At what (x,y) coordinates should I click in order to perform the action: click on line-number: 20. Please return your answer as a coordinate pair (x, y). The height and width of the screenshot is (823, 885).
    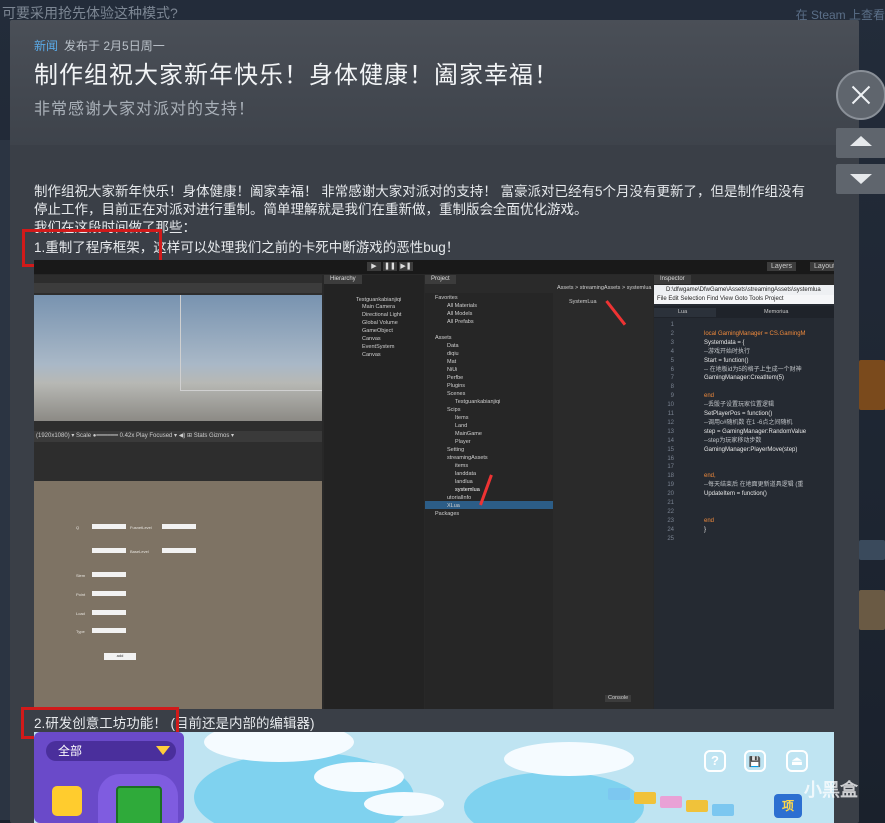
    Looking at the image, I should click on (670, 494).